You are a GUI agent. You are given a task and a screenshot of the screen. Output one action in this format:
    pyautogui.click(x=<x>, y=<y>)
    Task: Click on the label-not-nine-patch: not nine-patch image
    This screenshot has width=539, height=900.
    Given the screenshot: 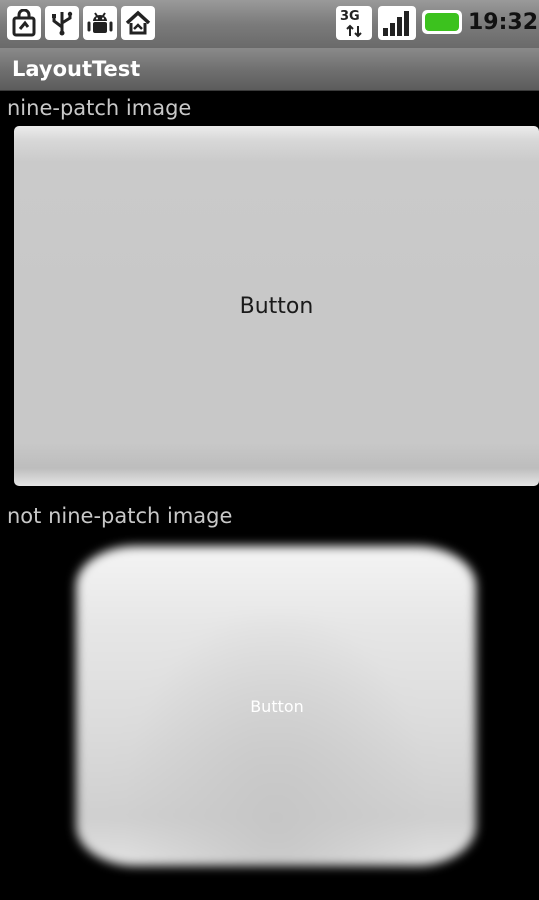 What is the action you would take?
    pyautogui.click(x=120, y=516)
    